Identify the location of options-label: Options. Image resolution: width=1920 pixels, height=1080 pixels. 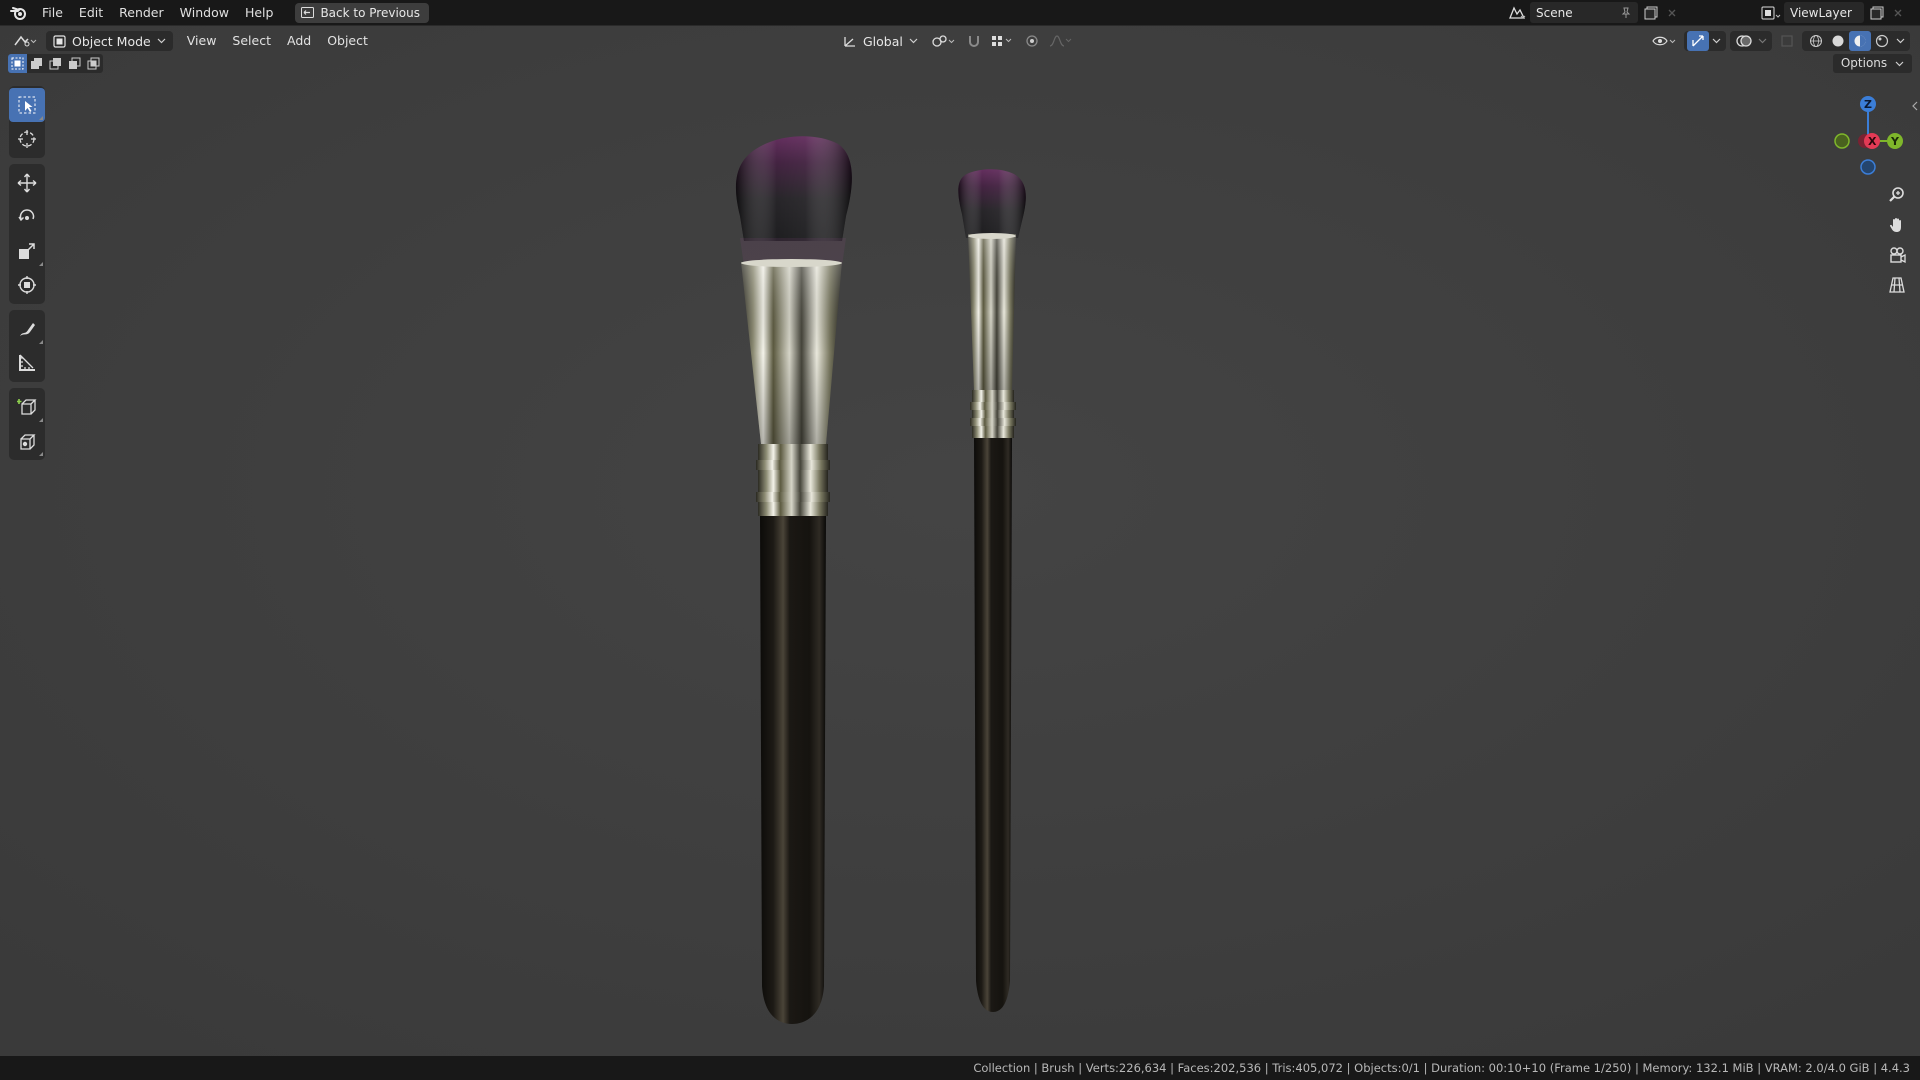
(1864, 63).